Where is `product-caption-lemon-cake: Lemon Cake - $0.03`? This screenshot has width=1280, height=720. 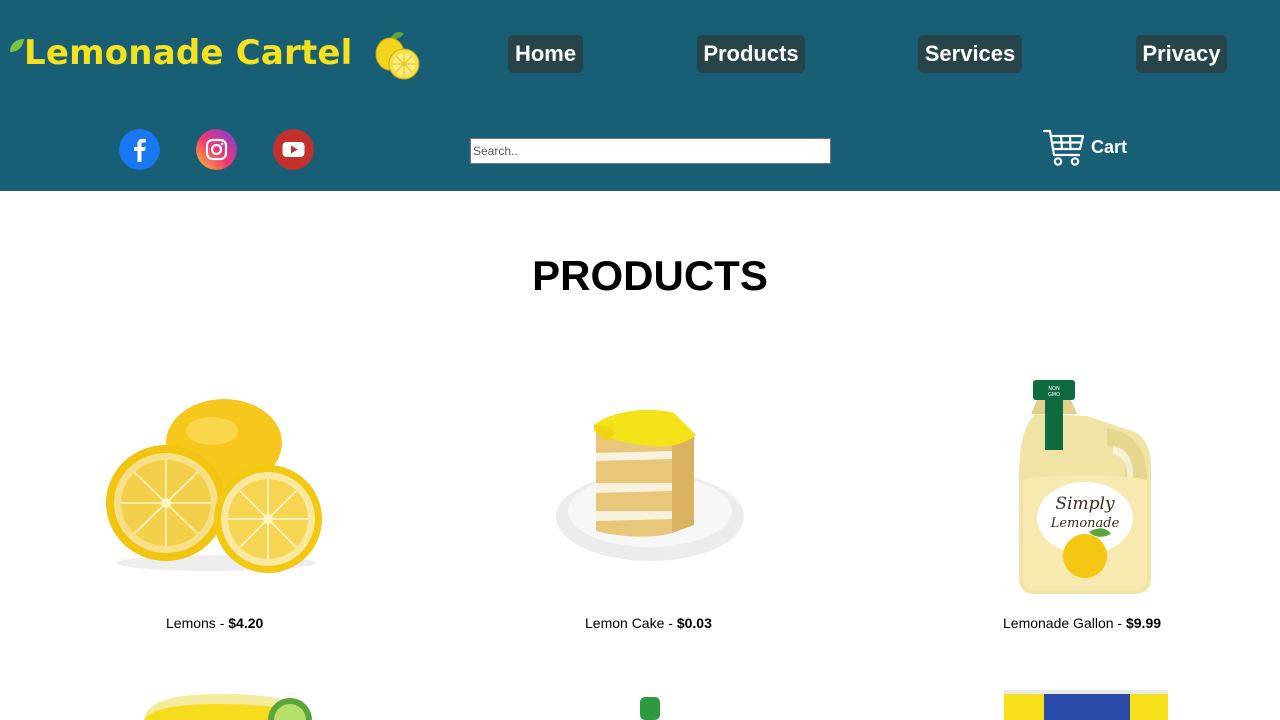 product-caption-lemon-cake: Lemon Cake - $0.03 is located at coordinates (648, 623).